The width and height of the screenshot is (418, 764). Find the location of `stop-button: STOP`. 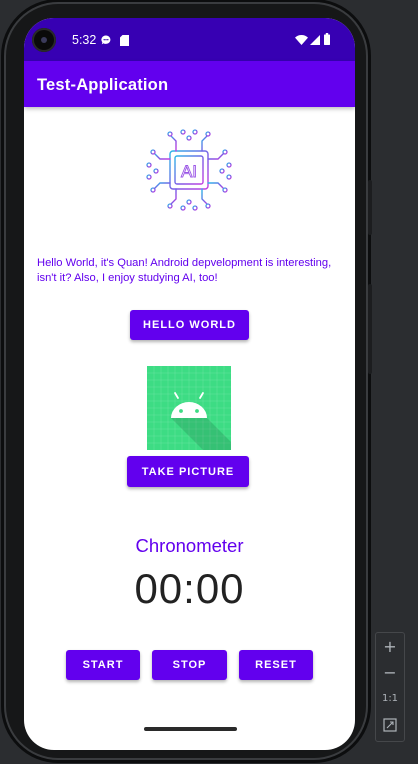

stop-button: STOP is located at coordinates (189, 665).